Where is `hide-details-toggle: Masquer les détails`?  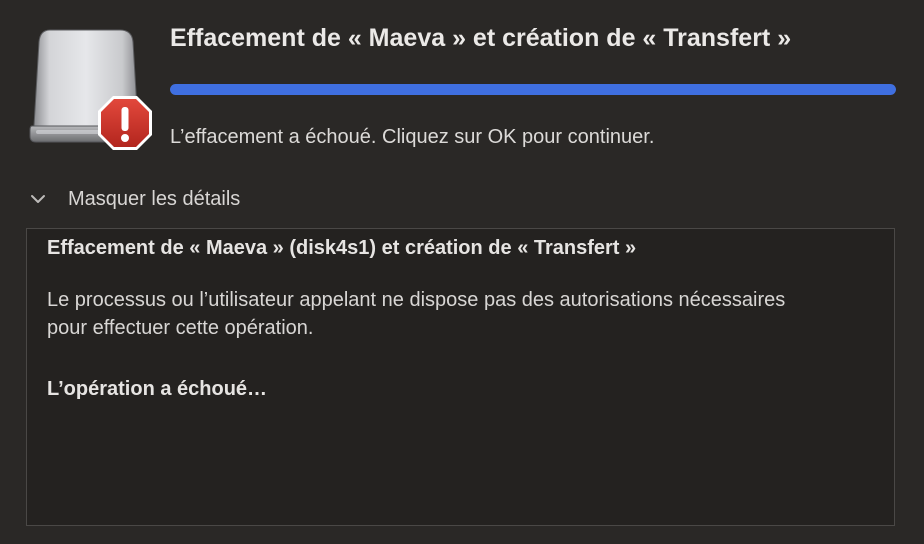 hide-details-toggle: Masquer les détails is located at coordinates (134, 199).